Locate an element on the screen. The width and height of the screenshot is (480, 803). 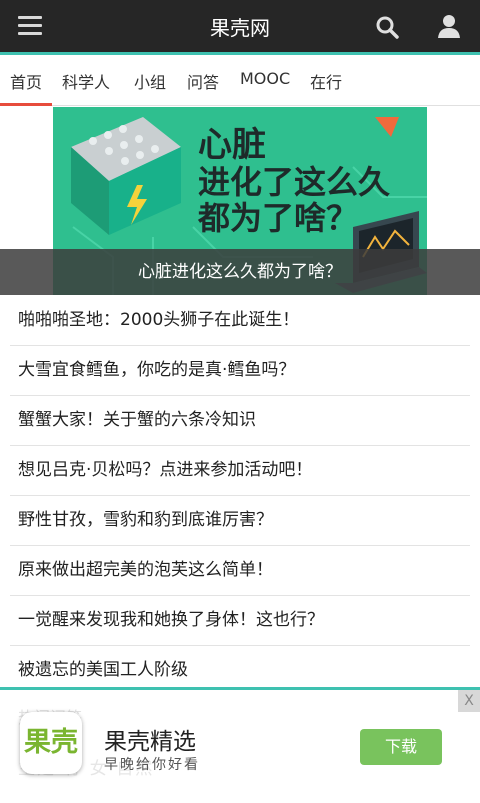
app-title: 果壳网 is located at coordinates (240, 28).